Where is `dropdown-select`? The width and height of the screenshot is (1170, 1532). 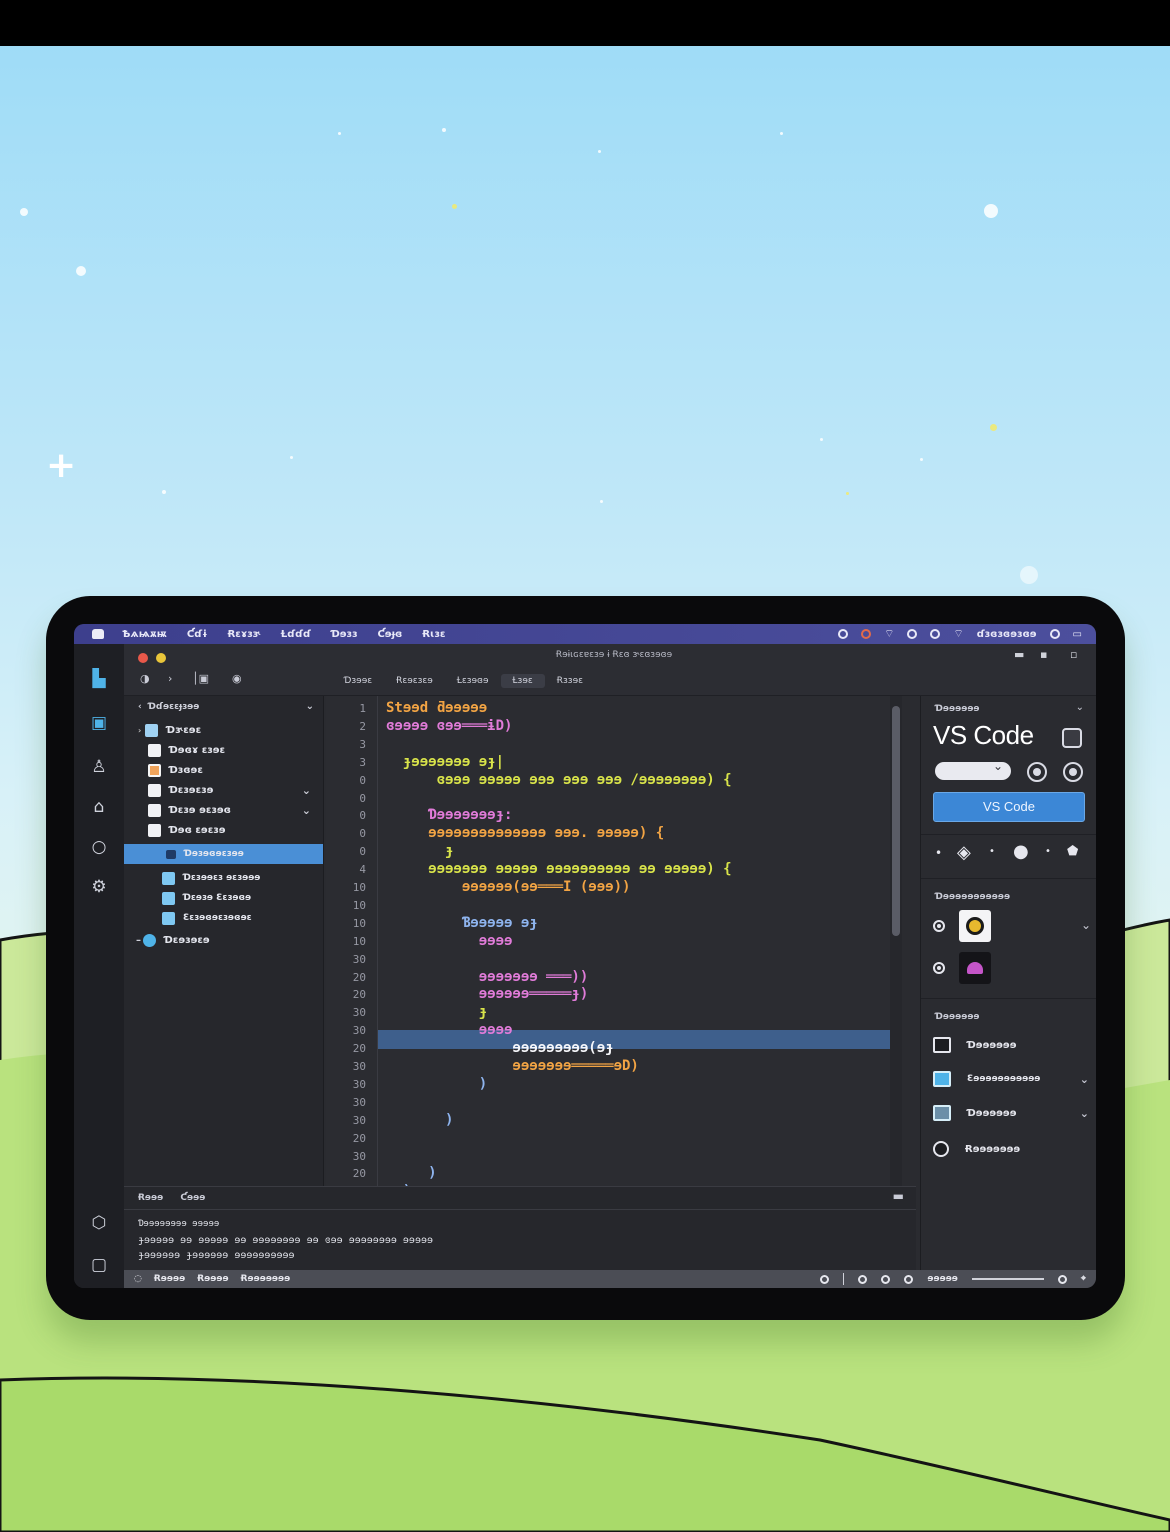 dropdown-select is located at coordinates (973, 769).